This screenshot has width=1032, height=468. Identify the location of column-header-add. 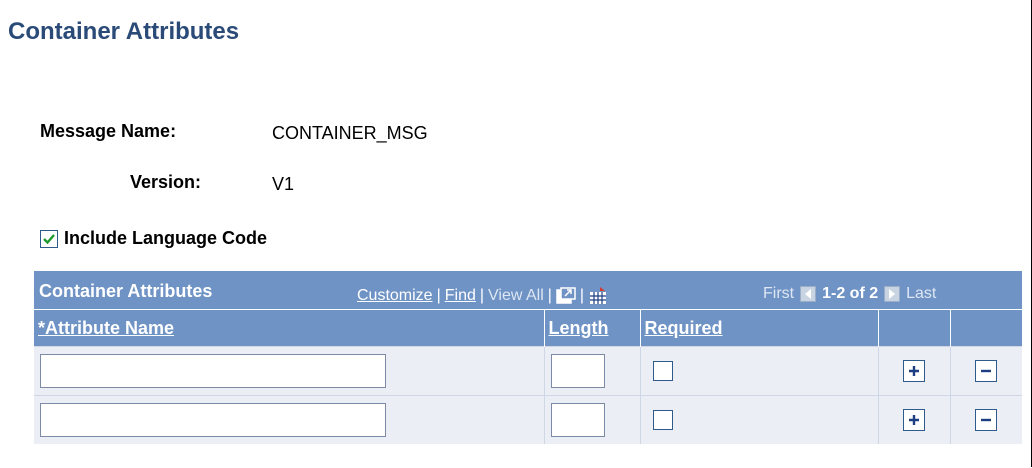
(914, 328).